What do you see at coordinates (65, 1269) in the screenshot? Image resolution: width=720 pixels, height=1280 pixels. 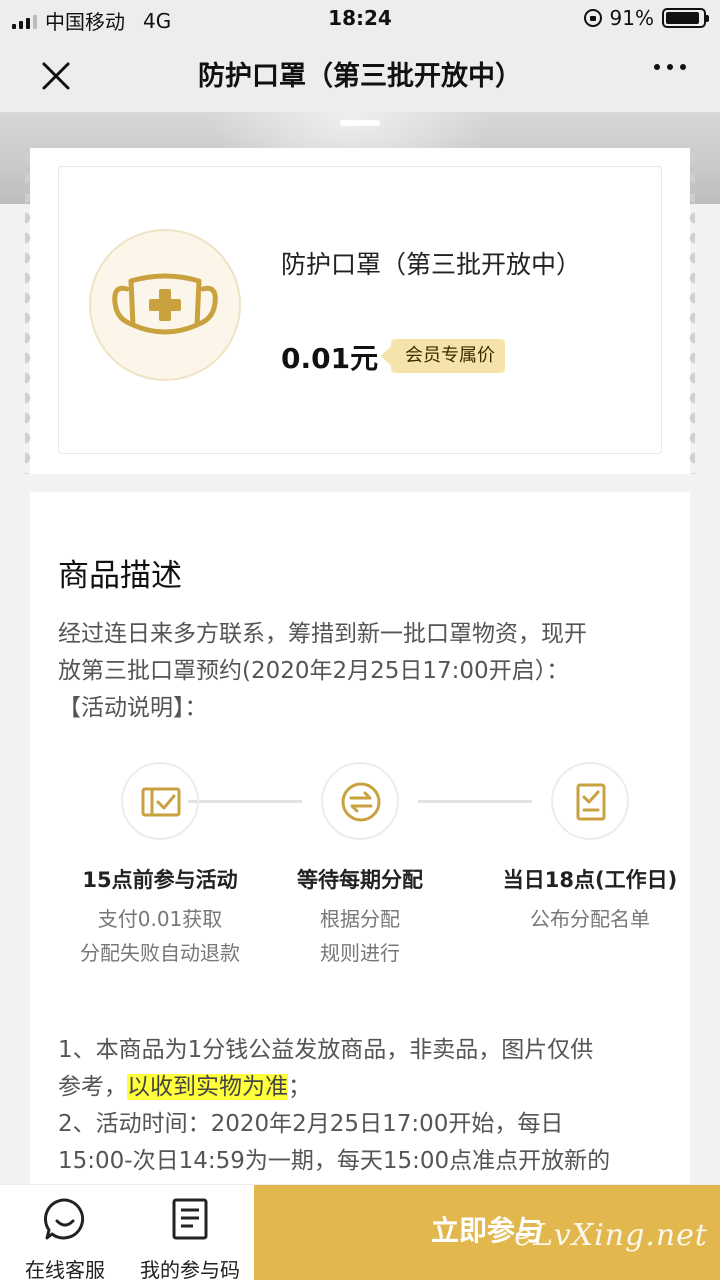 I see `customer-service-label: 在线客服` at bounding box center [65, 1269].